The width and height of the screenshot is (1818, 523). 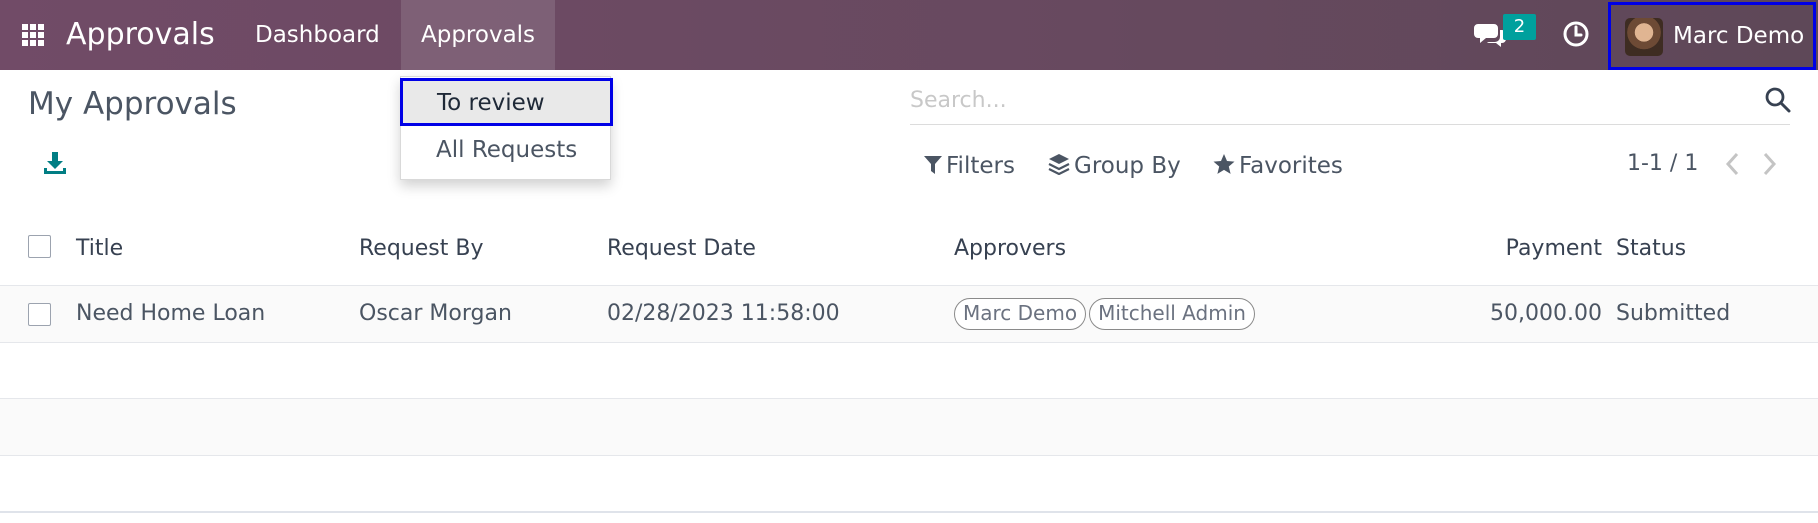 I want to click on column-header-request-date: Request Date, so click(x=681, y=249).